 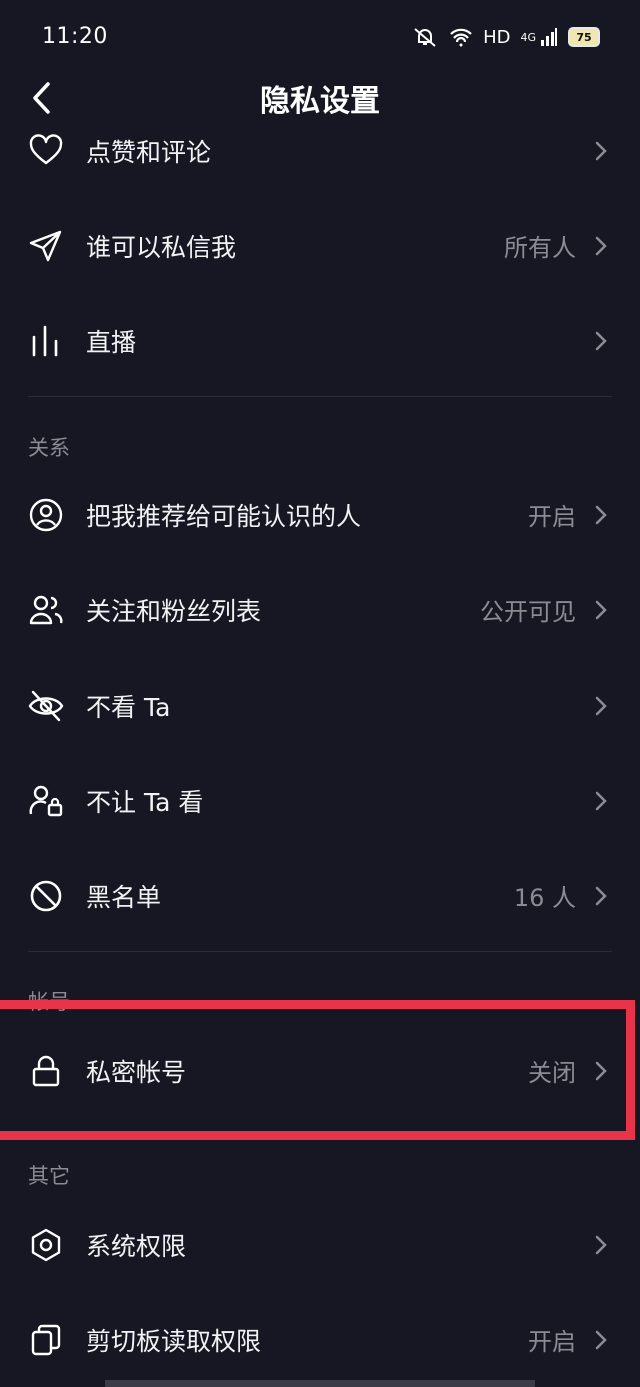 What do you see at coordinates (544, 898) in the screenshot?
I see `row-value: 16 人` at bounding box center [544, 898].